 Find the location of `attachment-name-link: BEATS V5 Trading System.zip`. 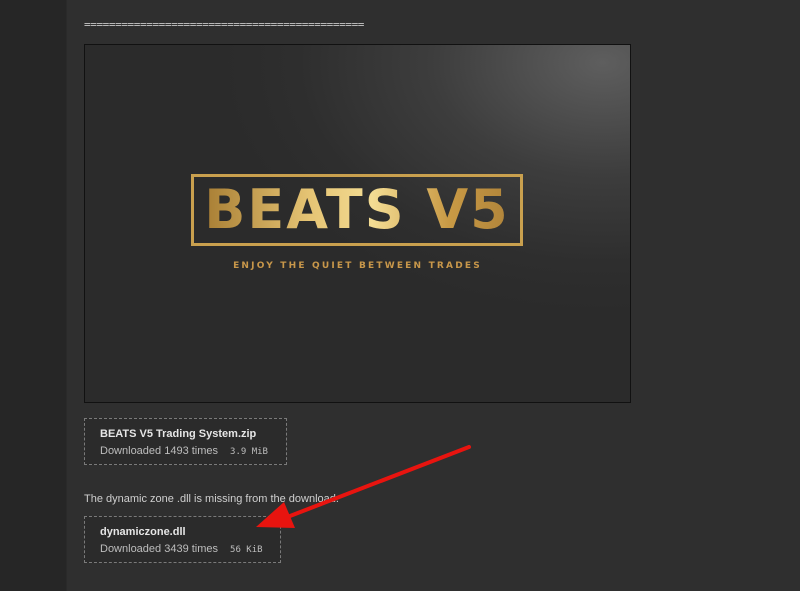

attachment-name-link: BEATS V5 Trading System.zip is located at coordinates (178, 434).